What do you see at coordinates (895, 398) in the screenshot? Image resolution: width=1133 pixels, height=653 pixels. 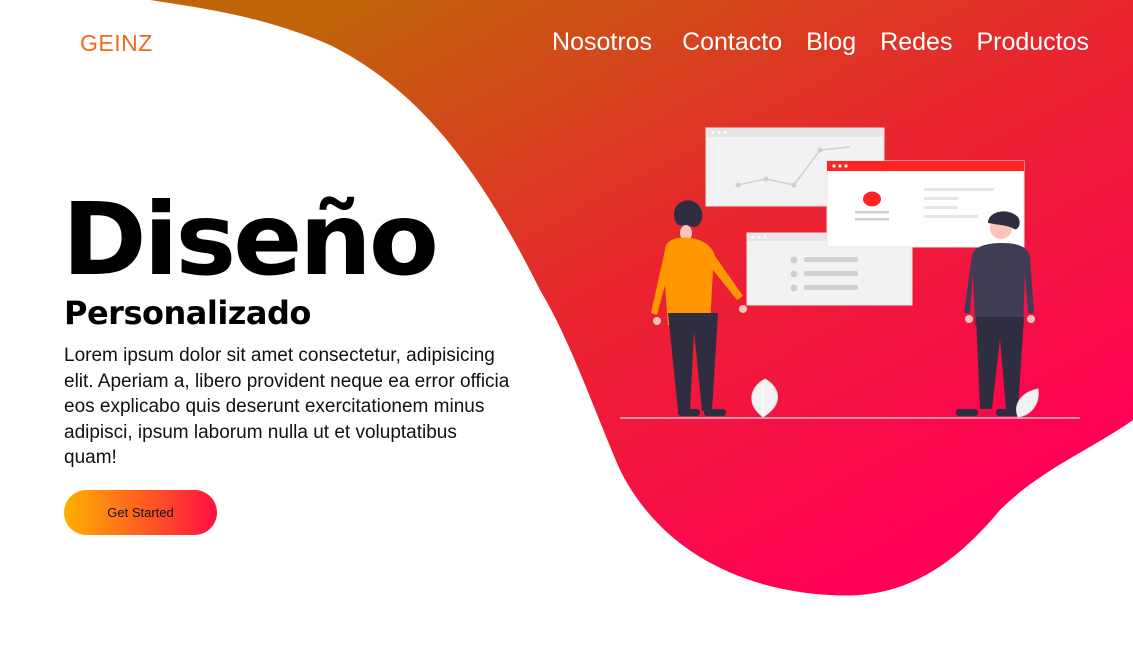 I see `leaf-plant-icon` at bounding box center [895, 398].